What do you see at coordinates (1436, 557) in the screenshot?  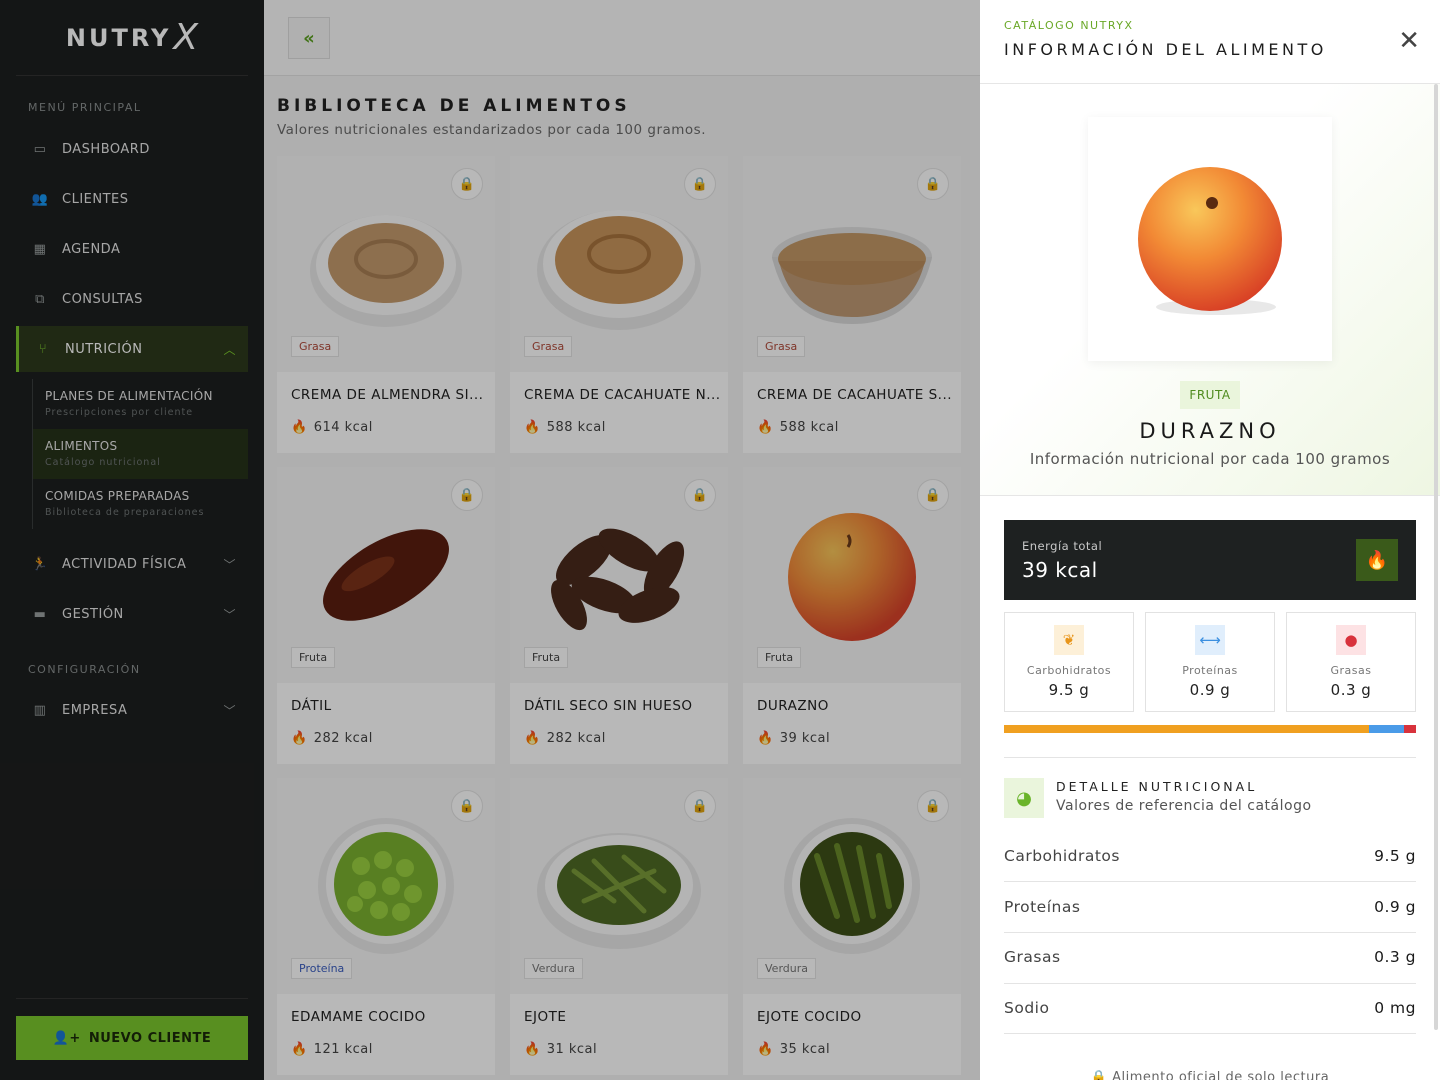 I see `panel-scrollbar` at bounding box center [1436, 557].